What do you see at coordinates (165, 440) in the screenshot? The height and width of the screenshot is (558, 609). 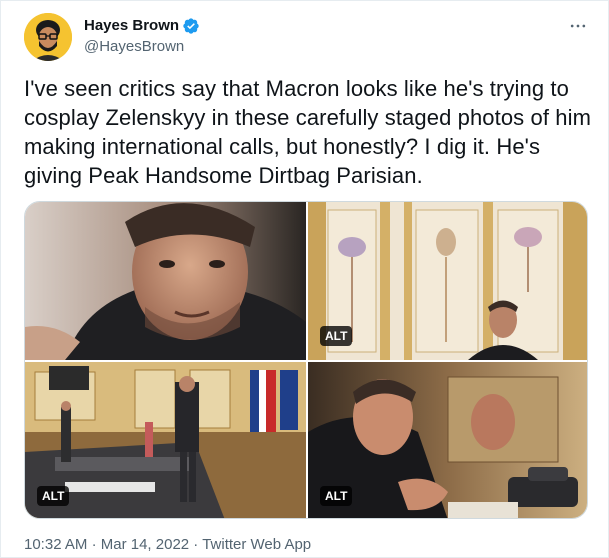 I see `photo-3: ALT` at bounding box center [165, 440].